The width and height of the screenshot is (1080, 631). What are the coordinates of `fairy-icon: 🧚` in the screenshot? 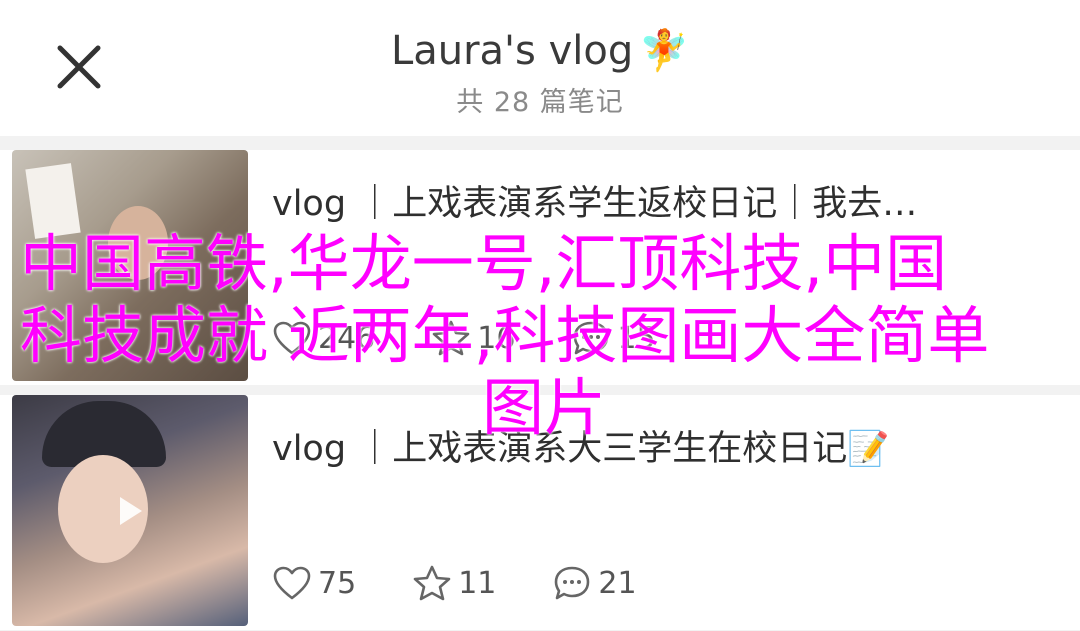 It's located at (664, 51).